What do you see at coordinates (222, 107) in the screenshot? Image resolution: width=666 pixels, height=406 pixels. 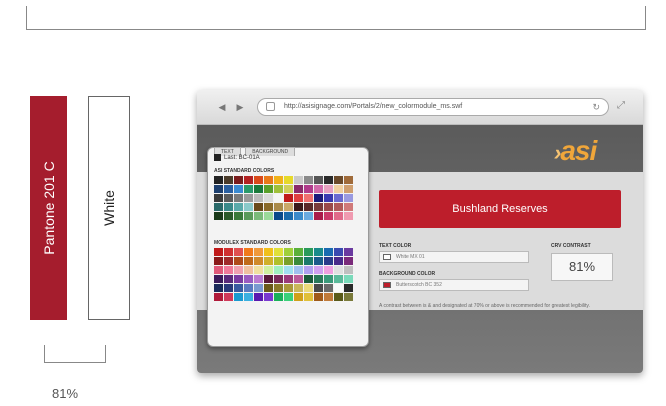 I see `back-icon: ◀` at bounding box center [222, 107].